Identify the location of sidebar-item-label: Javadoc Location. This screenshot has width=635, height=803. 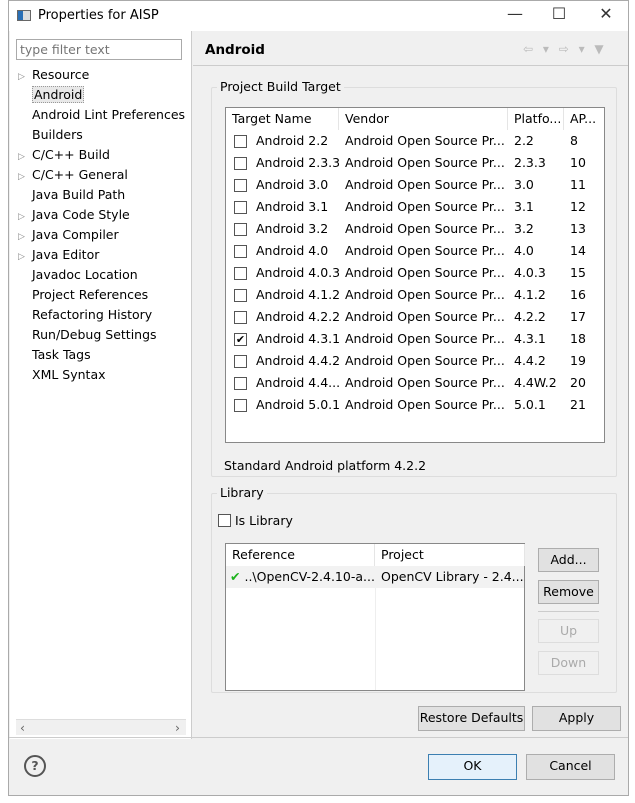
(85, 274).